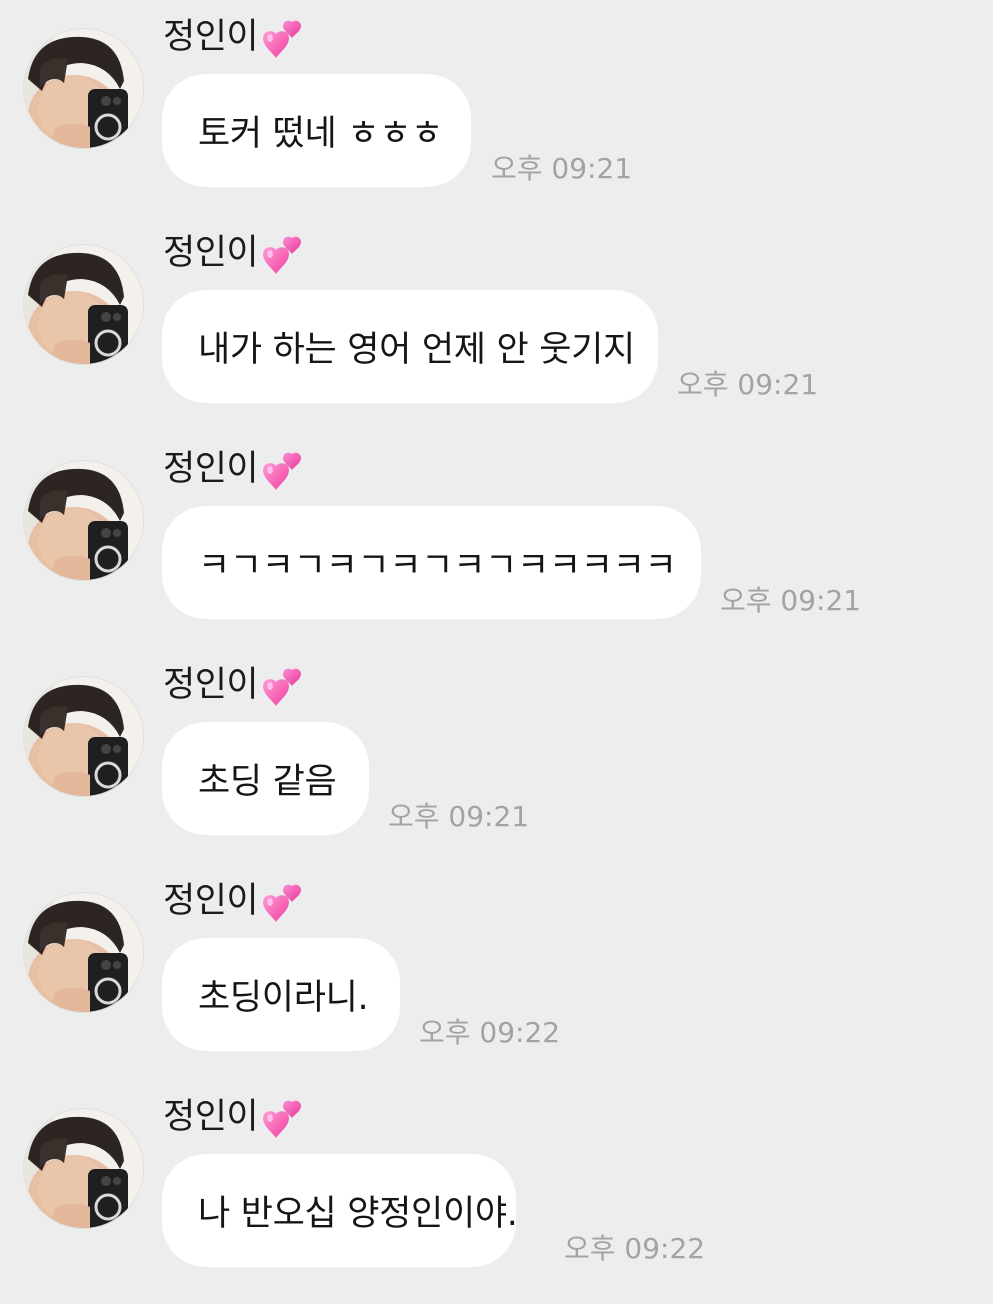 The image size is (993, 1304). Describe the element at coordinates (437, 566) in the screenshot. I see `message-text: ㅋㄱㅋㄱㅋㄱㅋㄱㅋㄱㅋㅋㅋㅋㅋ` at that location.